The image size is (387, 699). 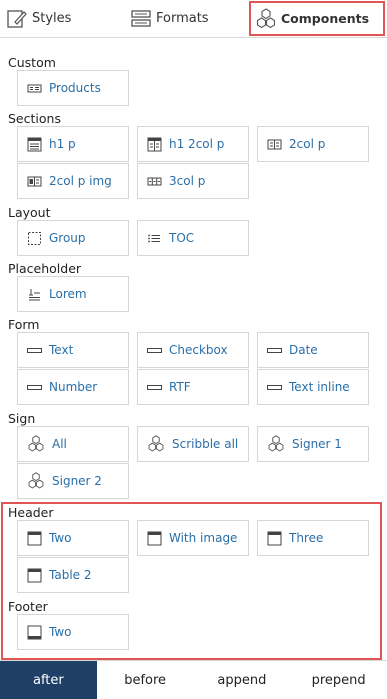 I want to click on footer-two-button-label: Two, so click(x=60, y=632).